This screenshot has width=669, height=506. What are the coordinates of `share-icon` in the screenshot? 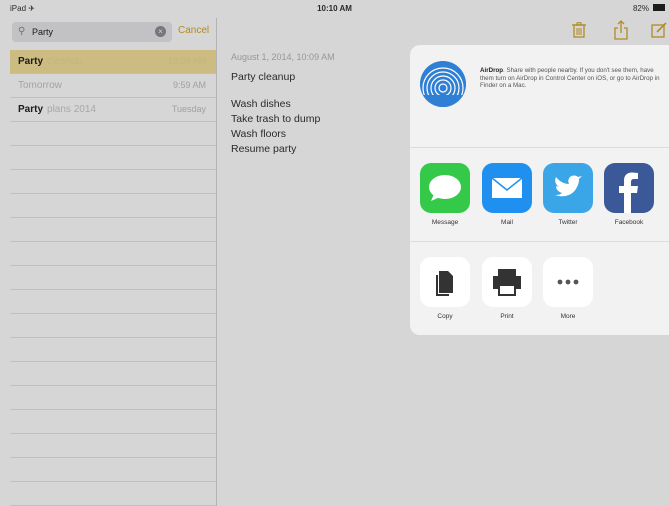 It's located at (621, 32).